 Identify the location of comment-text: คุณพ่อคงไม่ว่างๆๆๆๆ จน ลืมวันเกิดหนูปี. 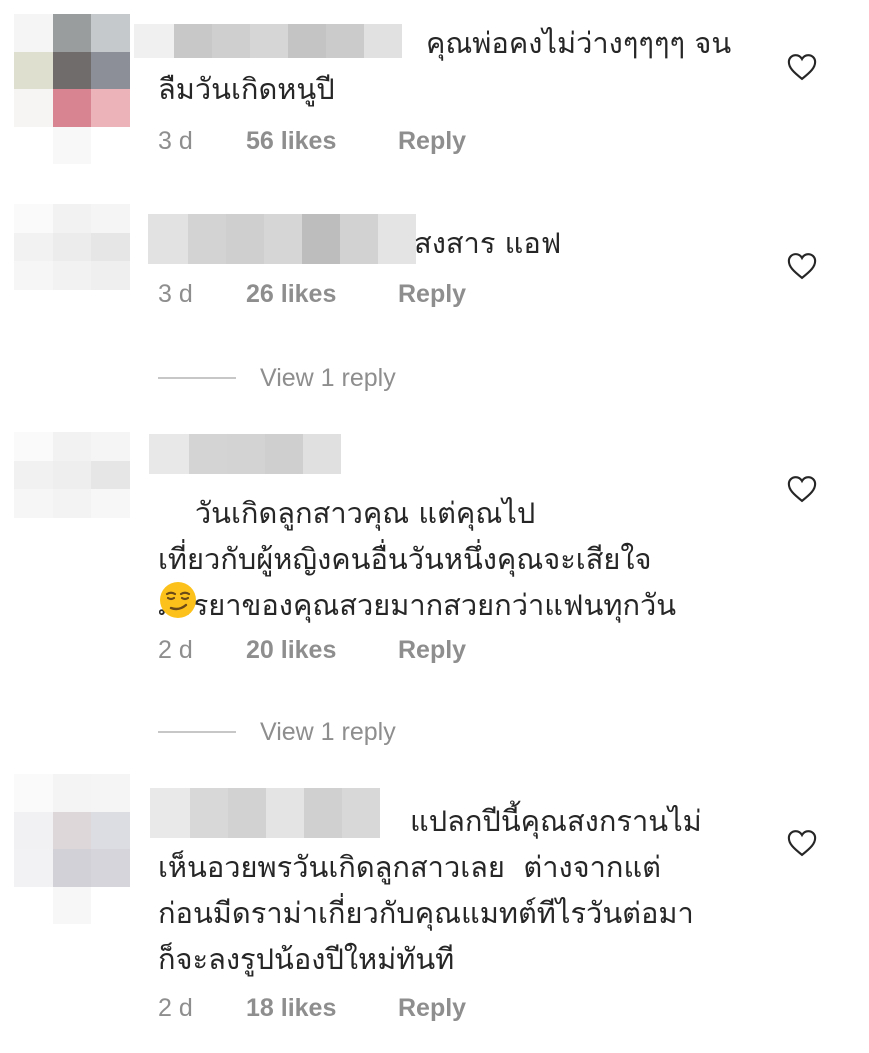
(445, 66).